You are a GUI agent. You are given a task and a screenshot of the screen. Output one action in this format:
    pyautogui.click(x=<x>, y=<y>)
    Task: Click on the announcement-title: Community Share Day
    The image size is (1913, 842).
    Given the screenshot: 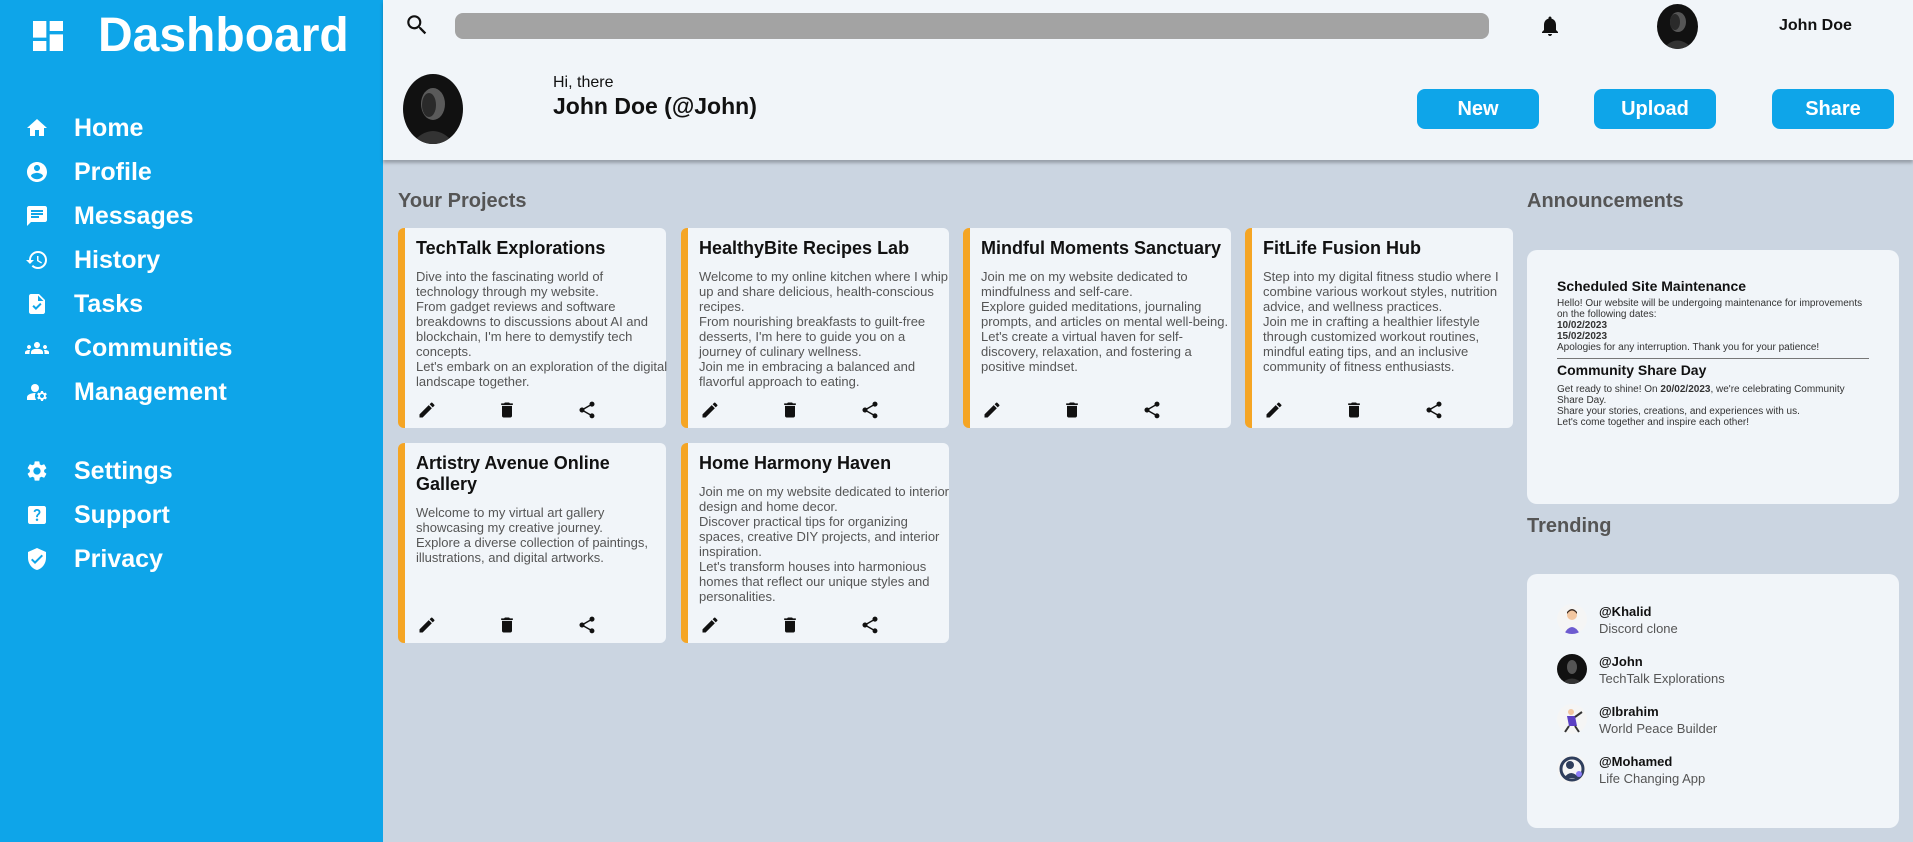 What is the action you would take?
    pyautogui.click(x=1632, y=370)
    